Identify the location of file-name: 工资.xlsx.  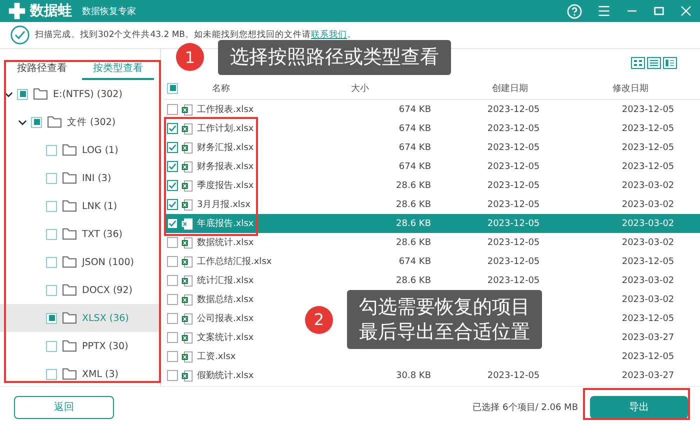
(216, 356).